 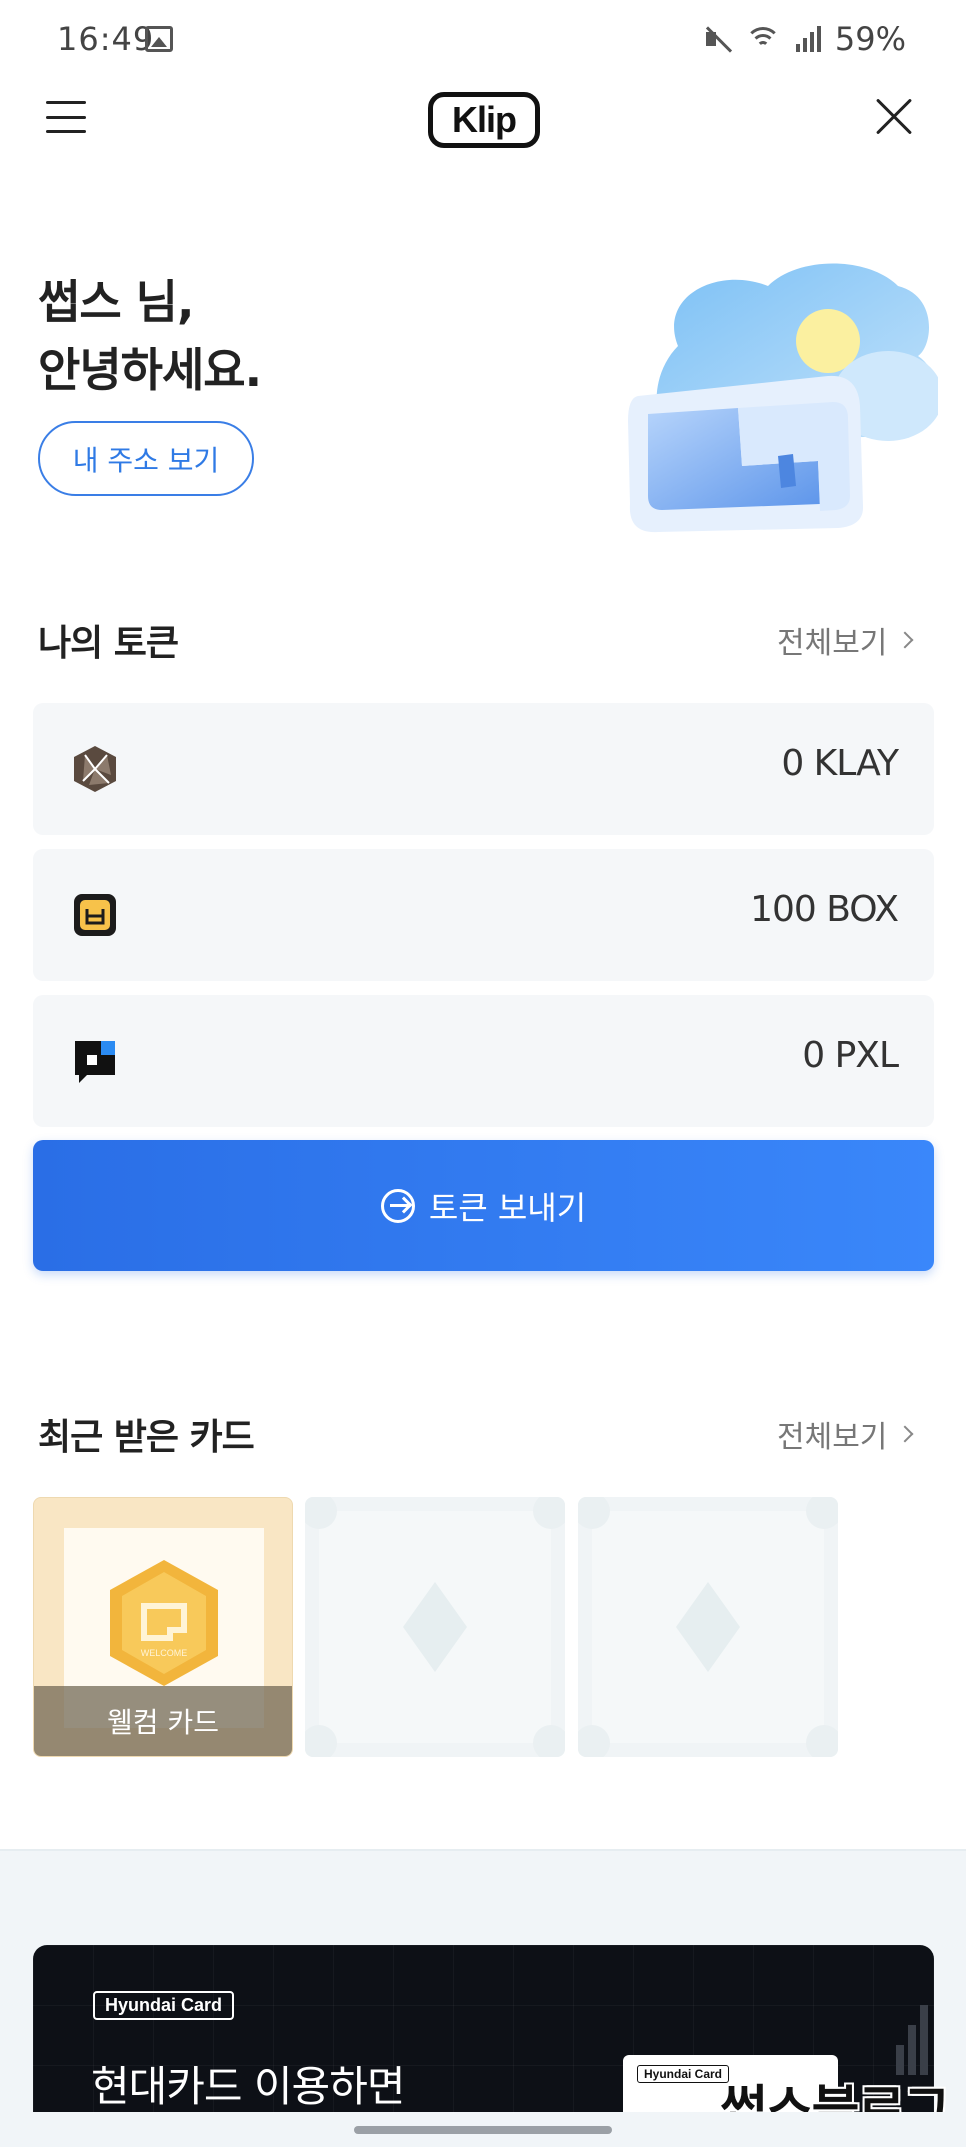 I want to click on greeting-hello: 안녕하세요., so click(x=150, y=370).